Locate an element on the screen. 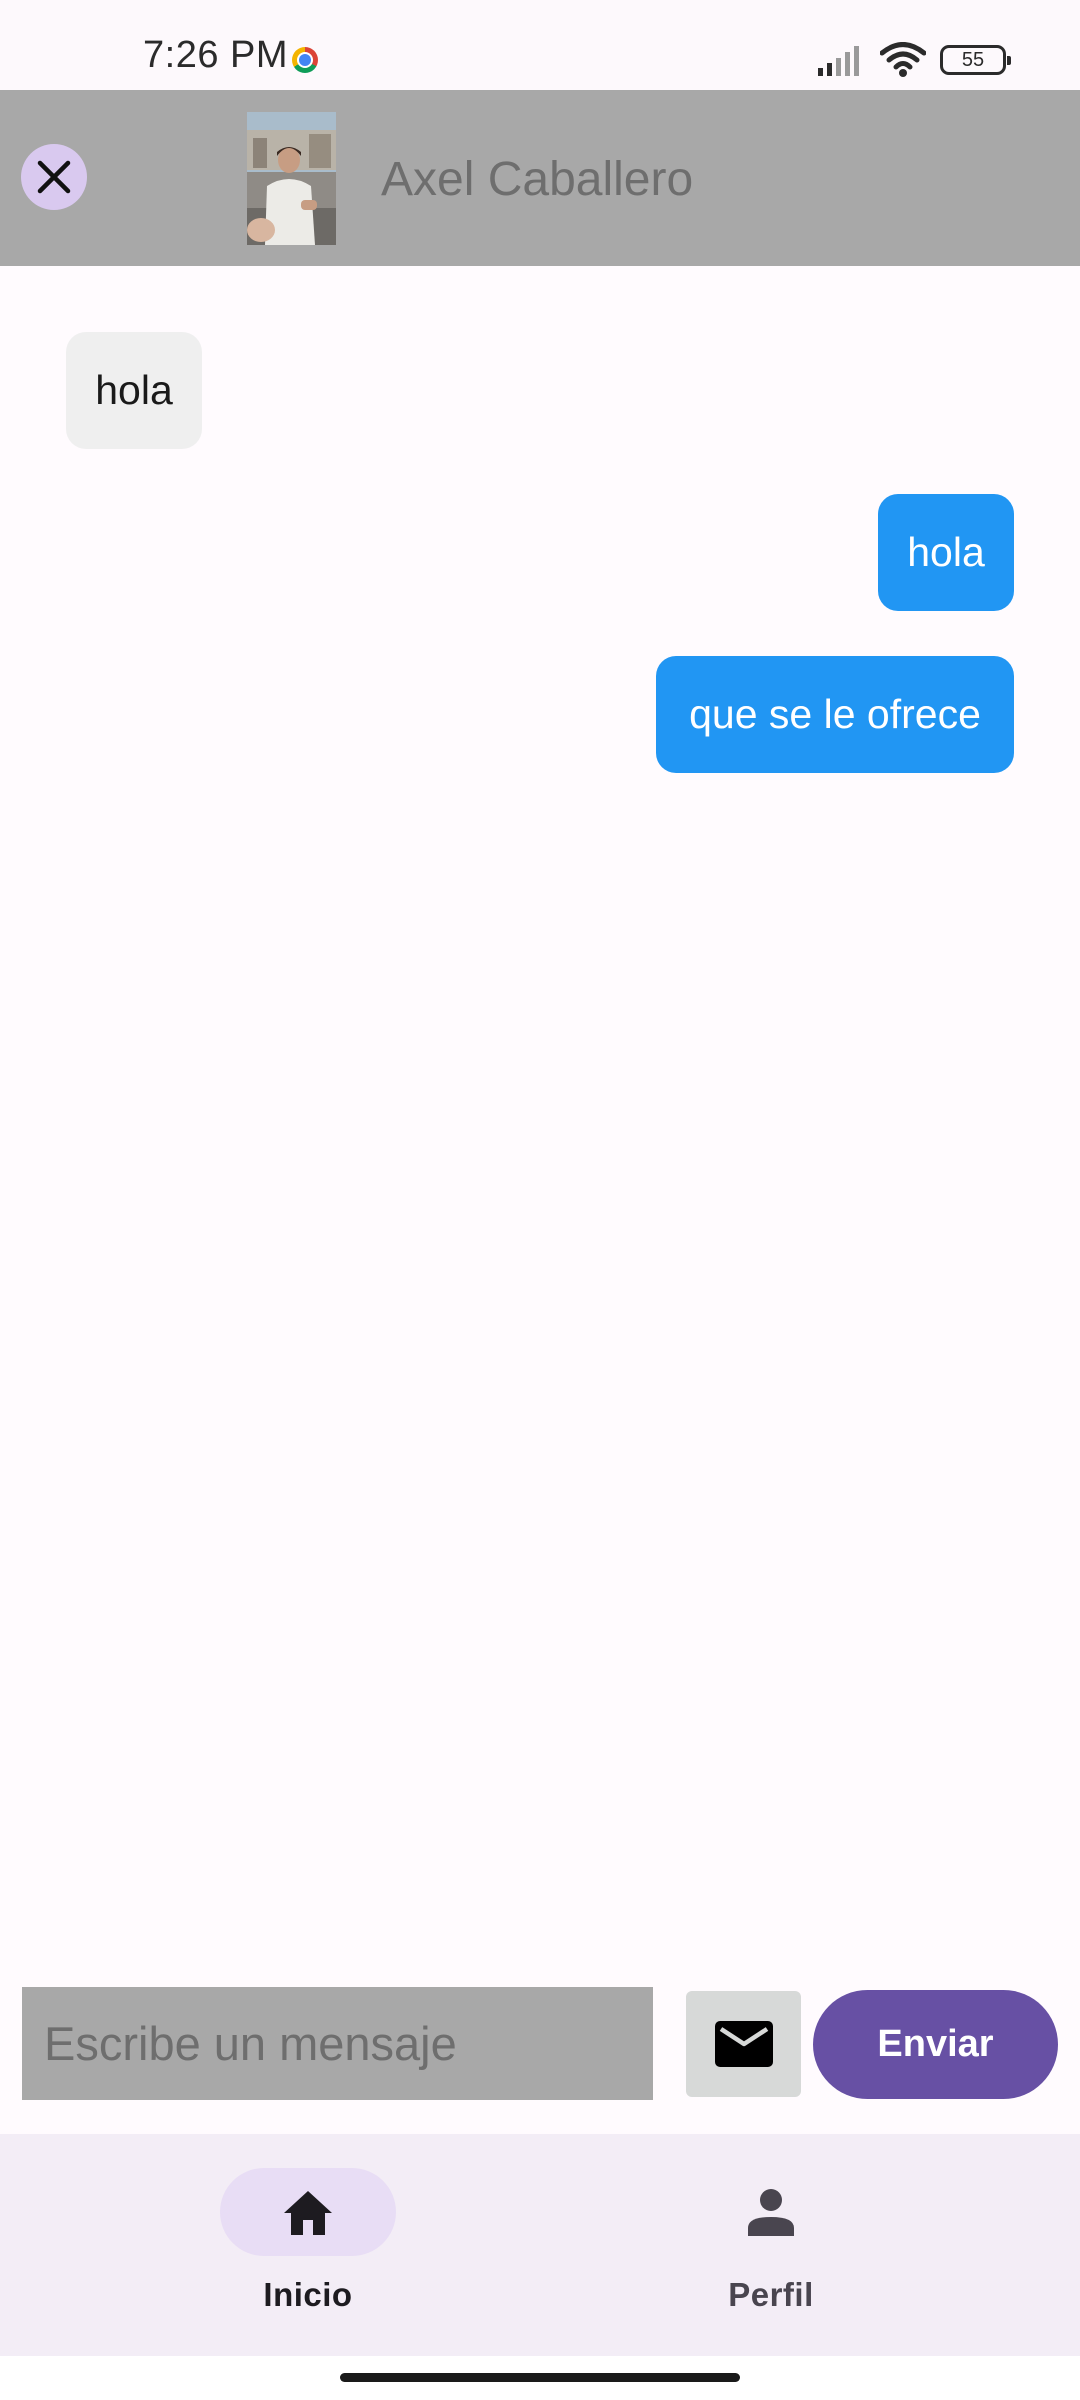 Image resolution: width=1080 pixels, height=2400 pixels. contact-avatar is located at coordinates (291, 178).